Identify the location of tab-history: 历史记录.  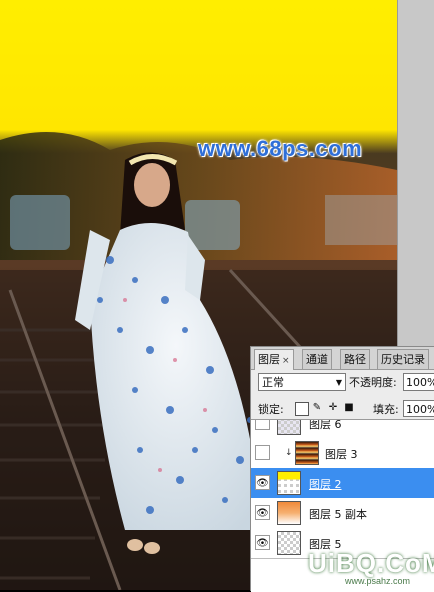
(403, 359).